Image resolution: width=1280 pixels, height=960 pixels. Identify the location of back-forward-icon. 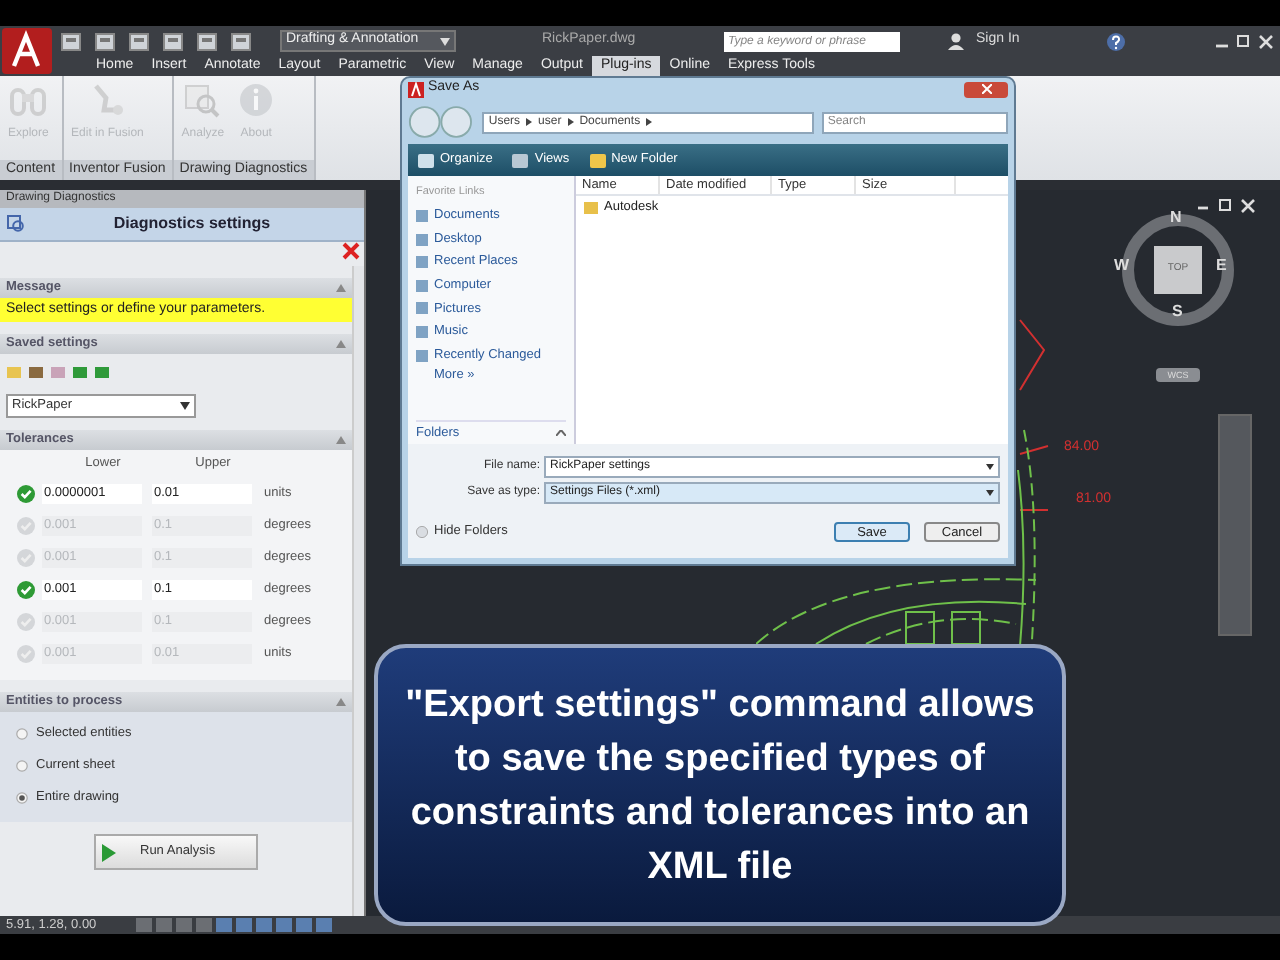
(441, 122).